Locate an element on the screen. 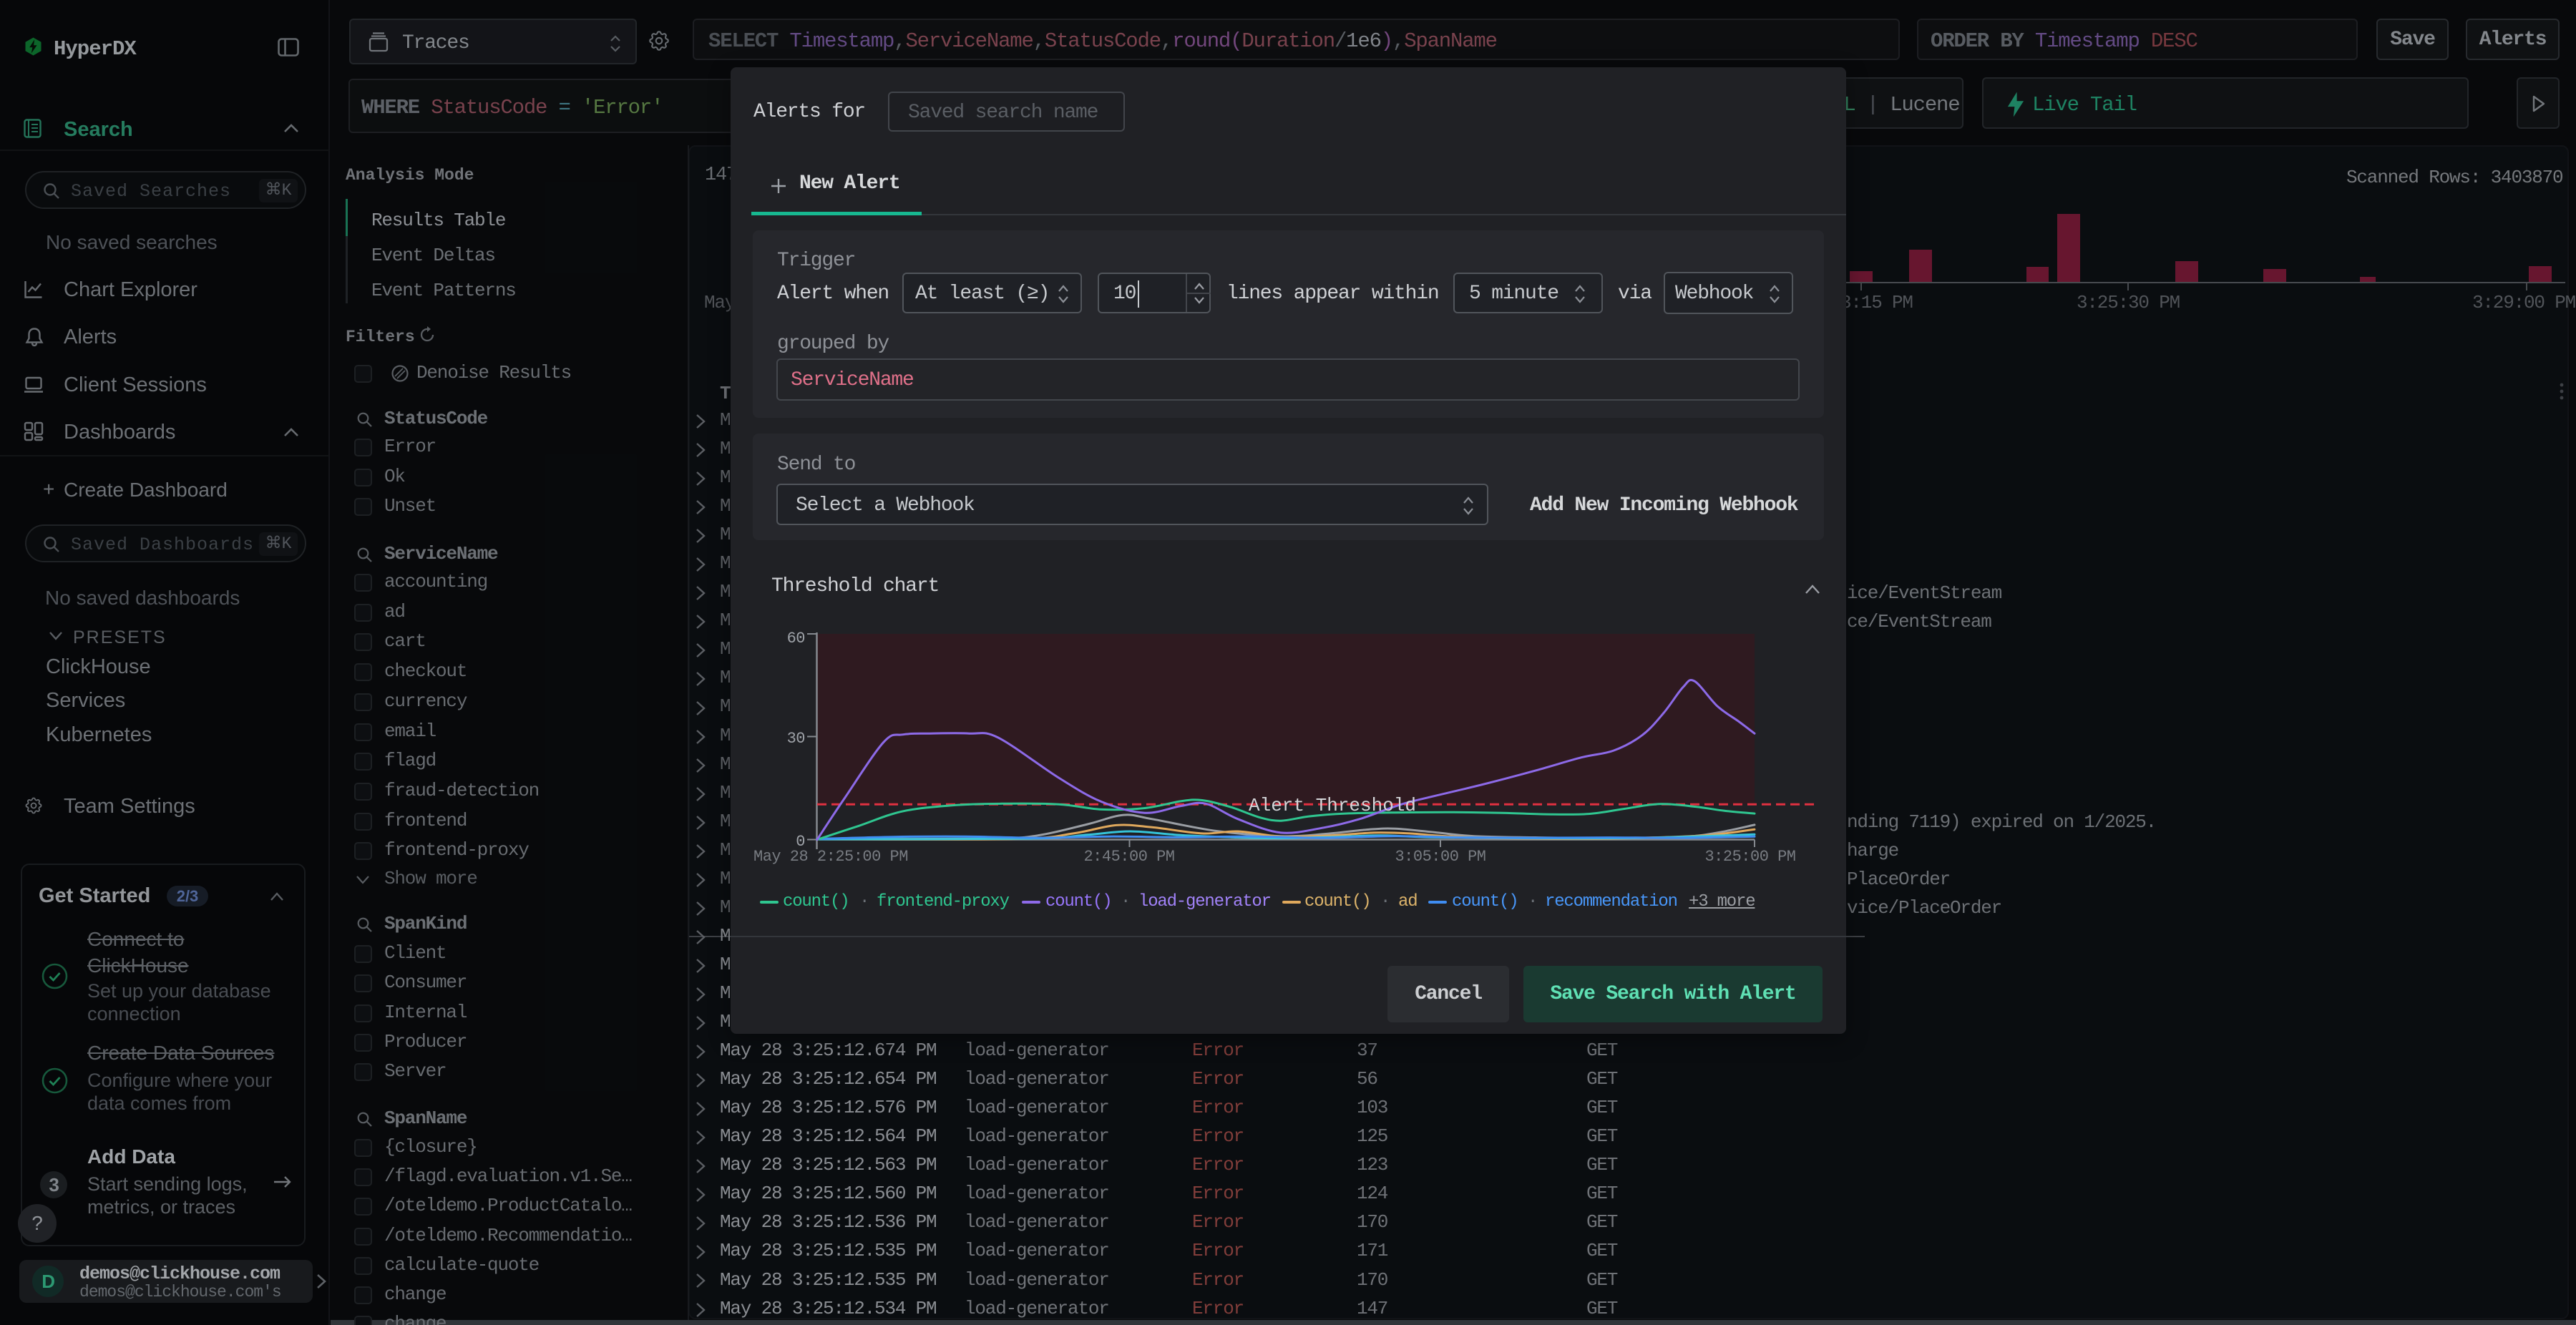 The width and height of the screenshot is (2576, 1325). svg-text: 3:25:00 PM is located at coordinates (1749, 857).